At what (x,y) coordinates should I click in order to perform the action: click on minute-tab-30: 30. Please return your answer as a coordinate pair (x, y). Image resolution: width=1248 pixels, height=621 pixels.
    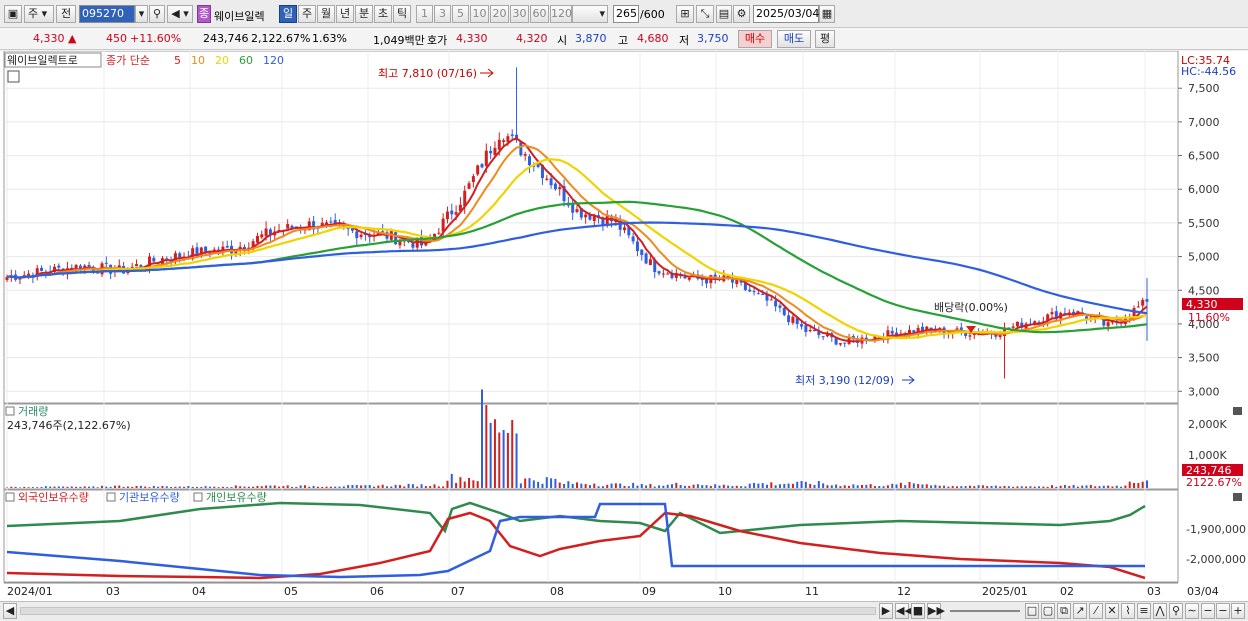
    Looking at the image, I should click on (519, 14).